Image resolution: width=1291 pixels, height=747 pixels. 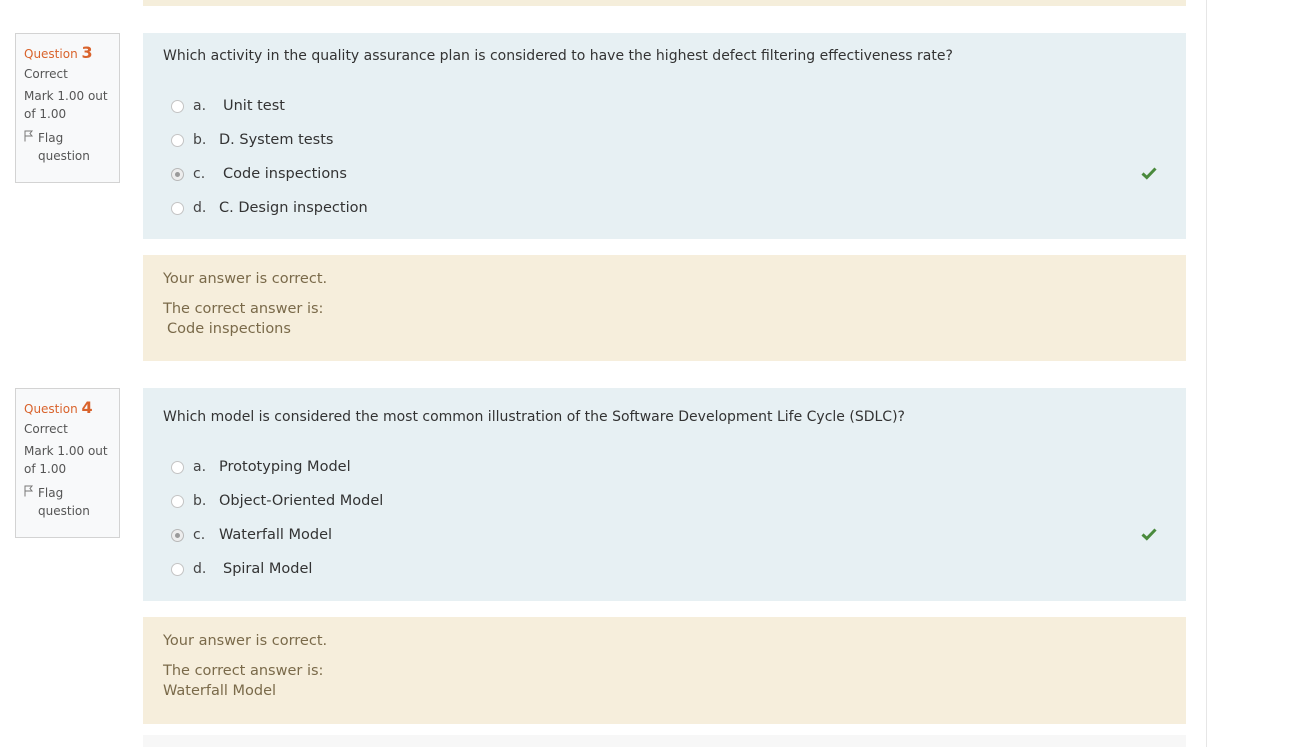 What do you see at coordinates (254, 106) in the screenshot?
I see `option-text: Unit test` at bounding box center [254, 106].